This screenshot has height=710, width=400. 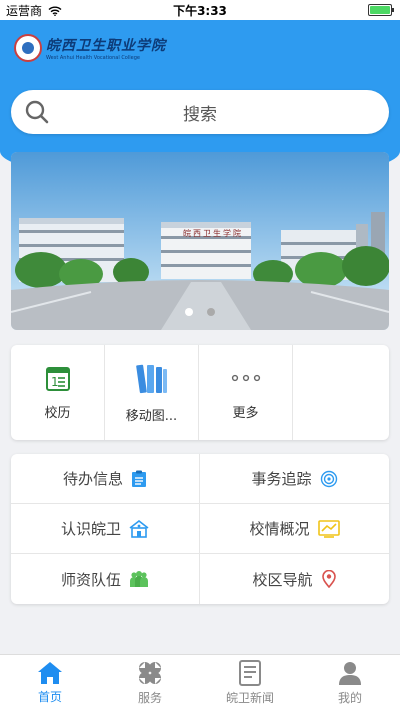 I want to click on clipboard-icon, so click(x=139, y=478).